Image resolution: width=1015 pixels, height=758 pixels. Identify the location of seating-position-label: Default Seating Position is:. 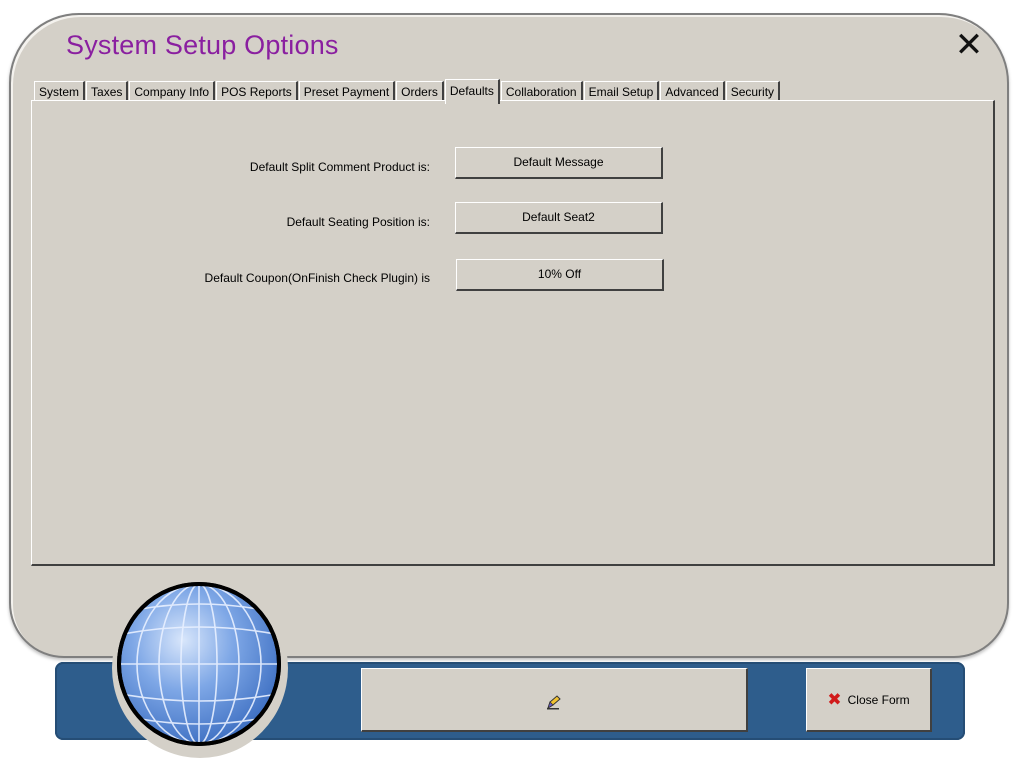
(358, 222).